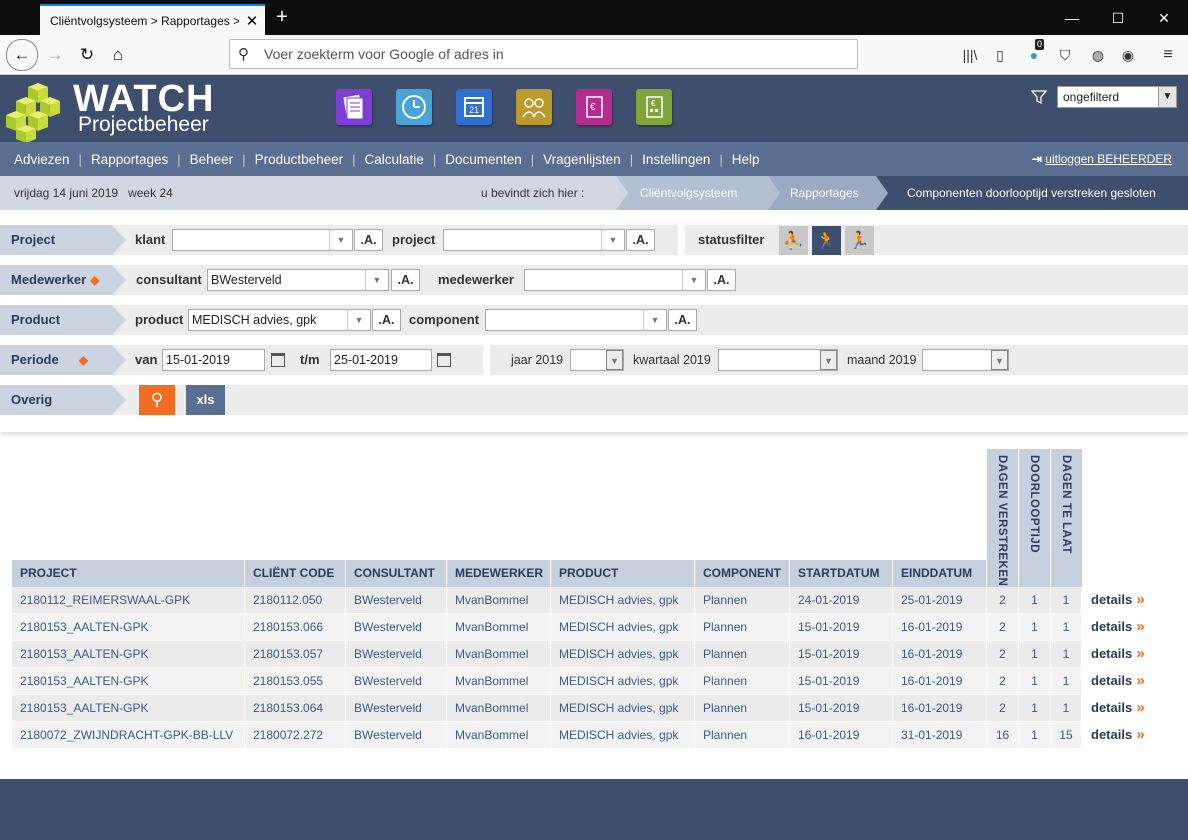 The height and width of the screenshot is (840, 1188). Describe the element at coordinates (742, 573) in the screenshot. I see `col-header-component: COMPONENT` at that location.